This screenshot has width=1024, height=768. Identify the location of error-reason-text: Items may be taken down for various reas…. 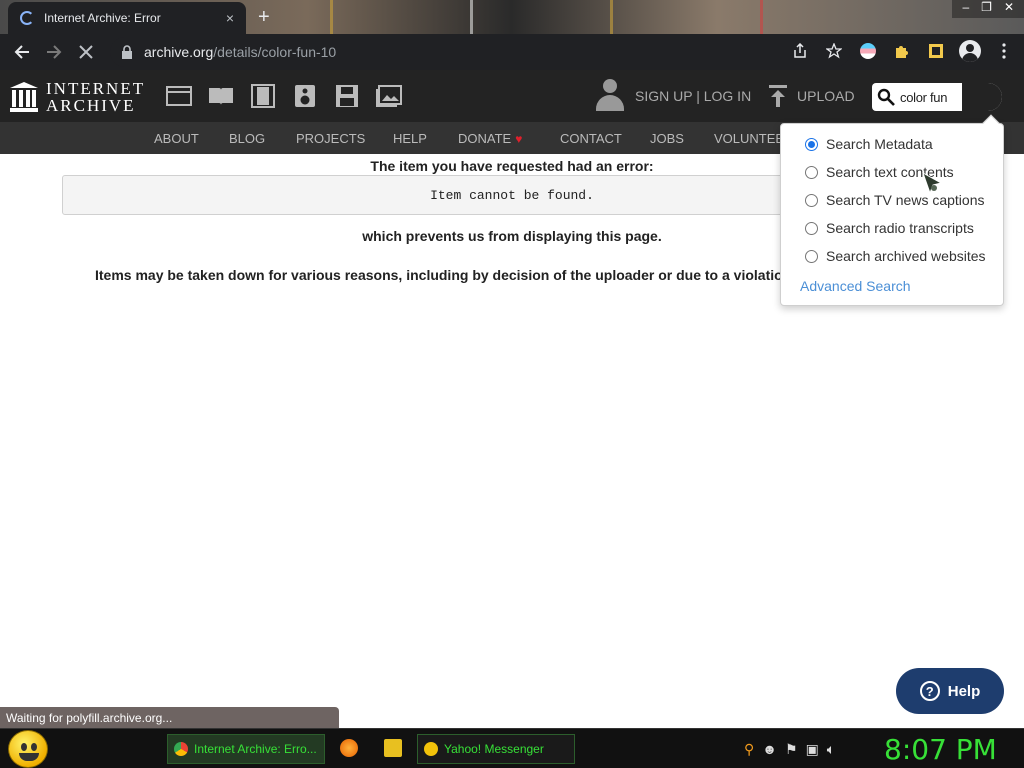
(439, 275).